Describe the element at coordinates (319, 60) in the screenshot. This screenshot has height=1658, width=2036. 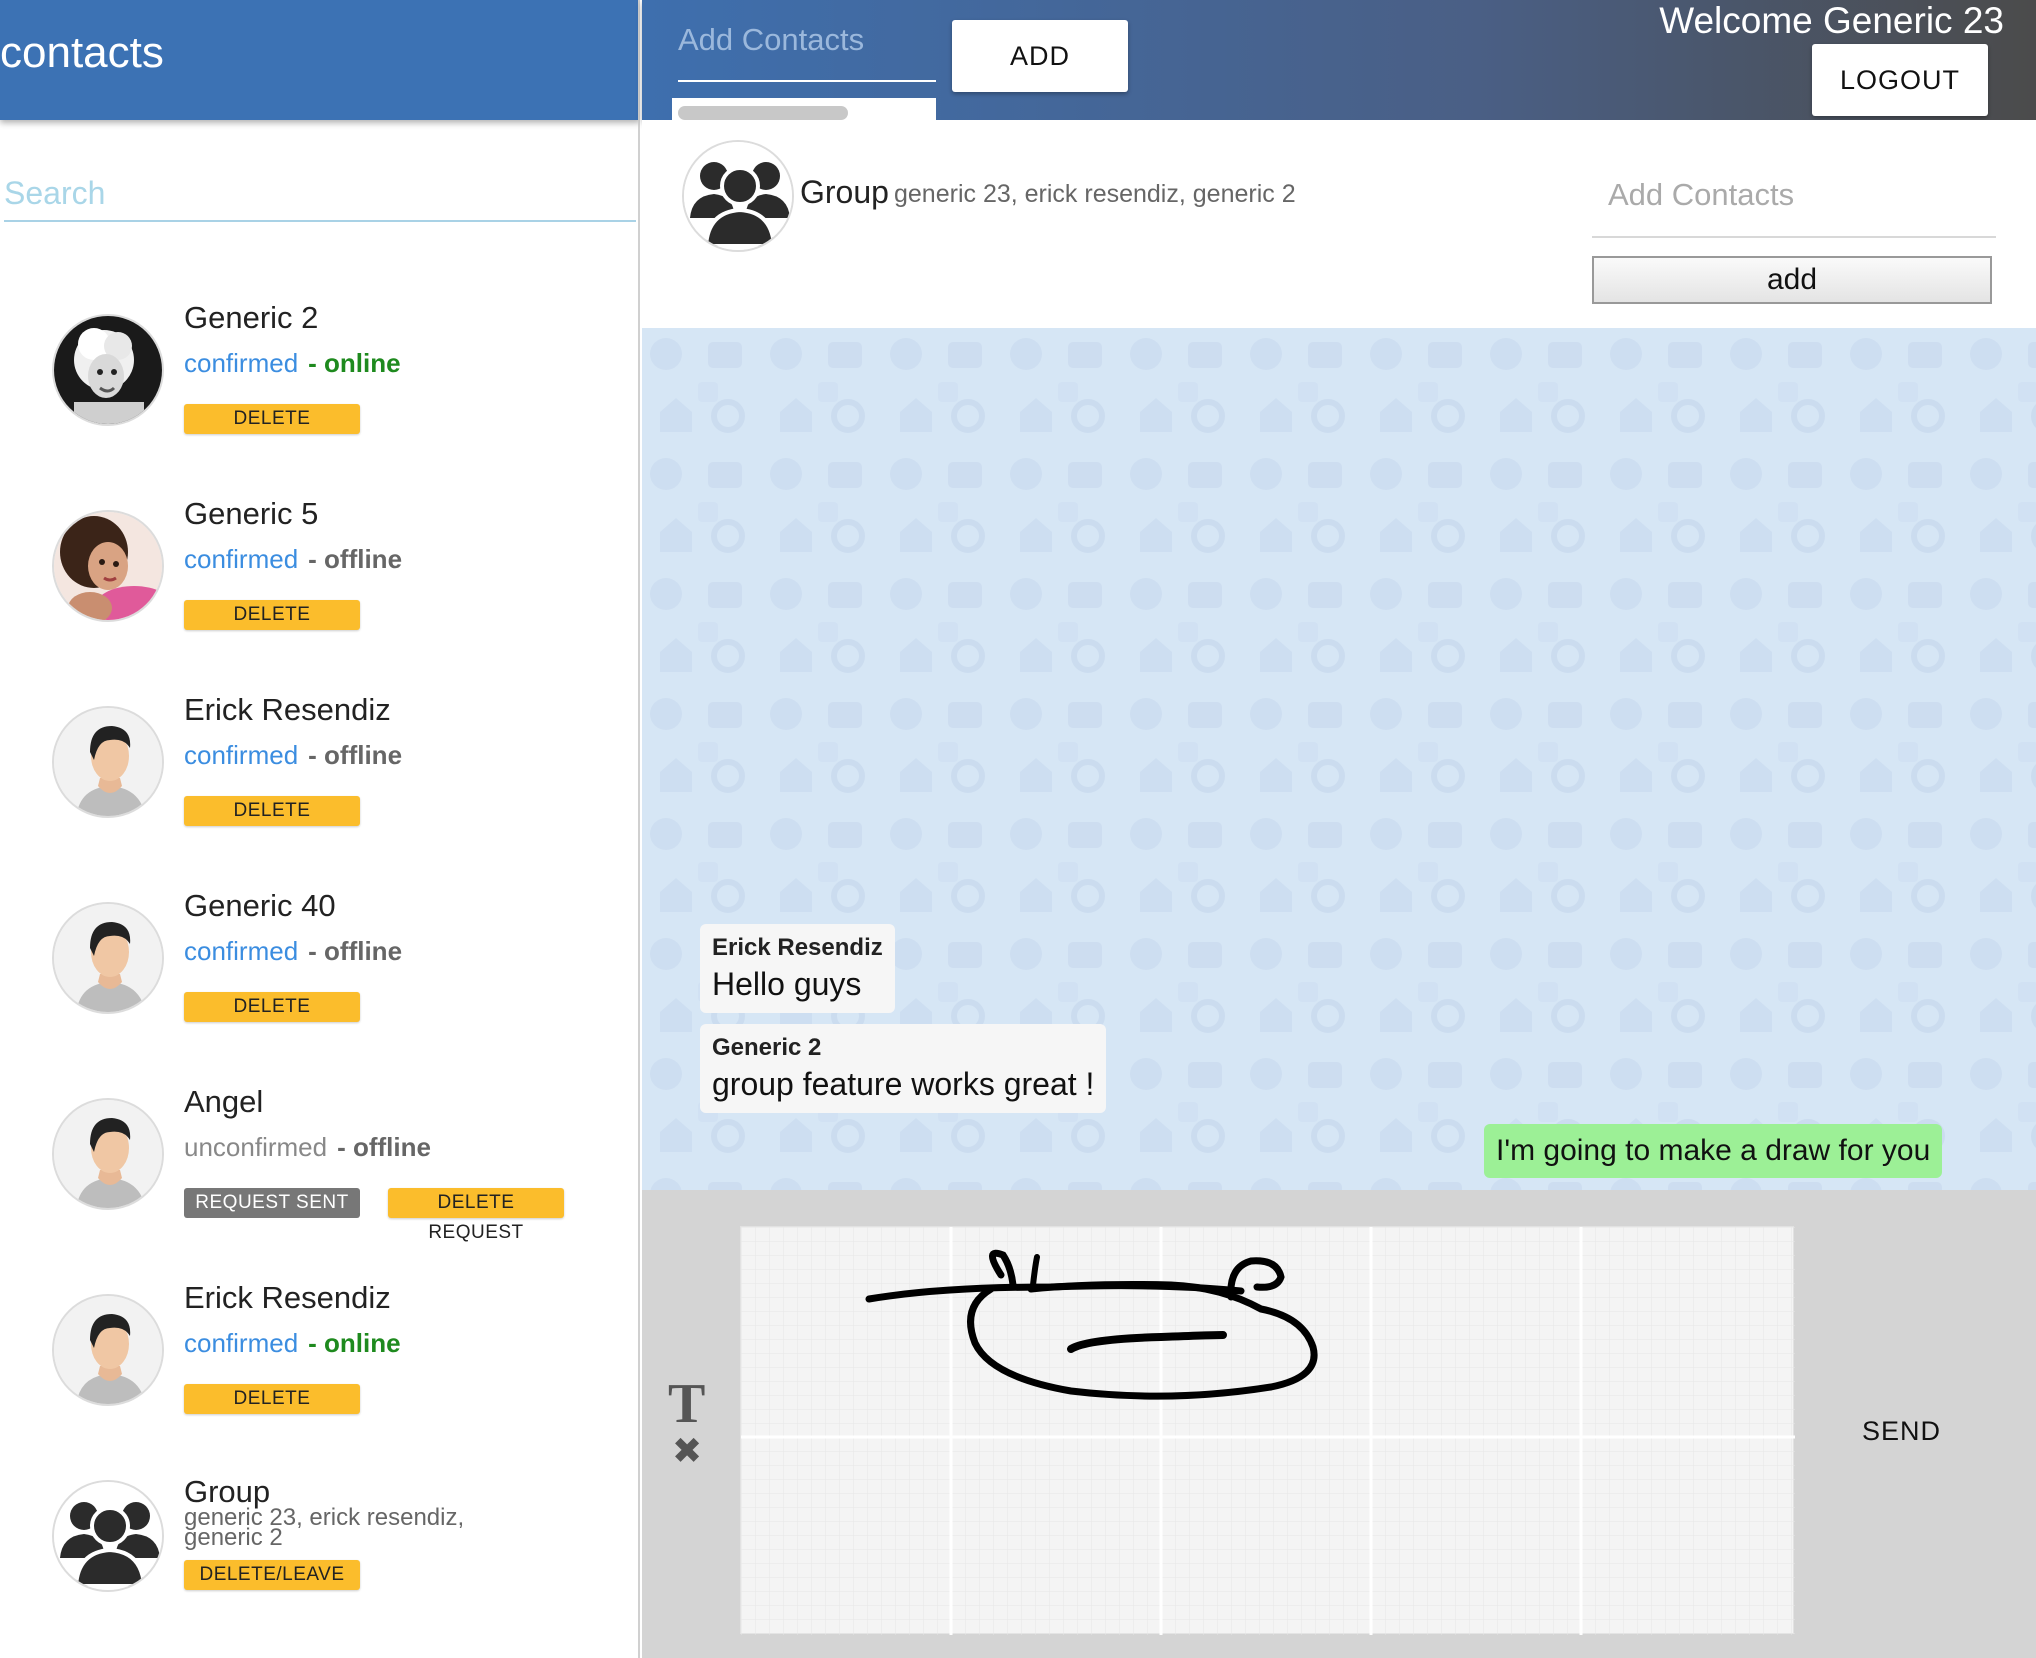
I see `sidebar-header: contacts` at that location.